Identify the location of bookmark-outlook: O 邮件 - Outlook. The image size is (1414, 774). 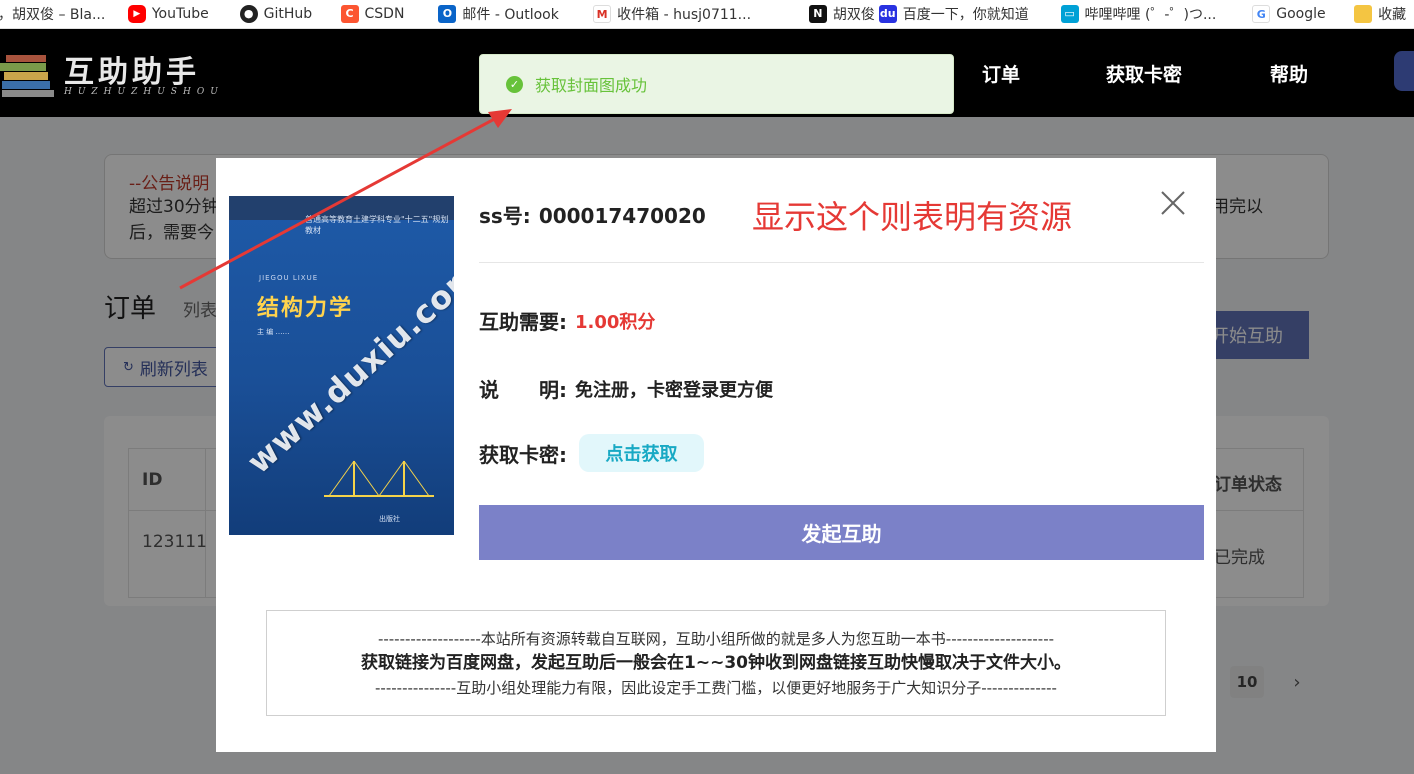
(515, 14).